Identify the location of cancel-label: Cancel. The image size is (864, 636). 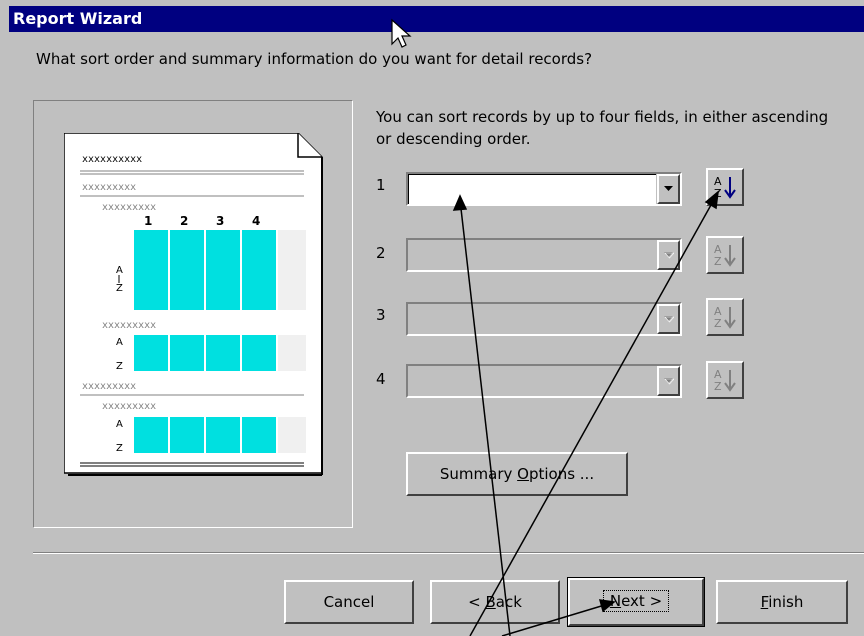
(349, 602).